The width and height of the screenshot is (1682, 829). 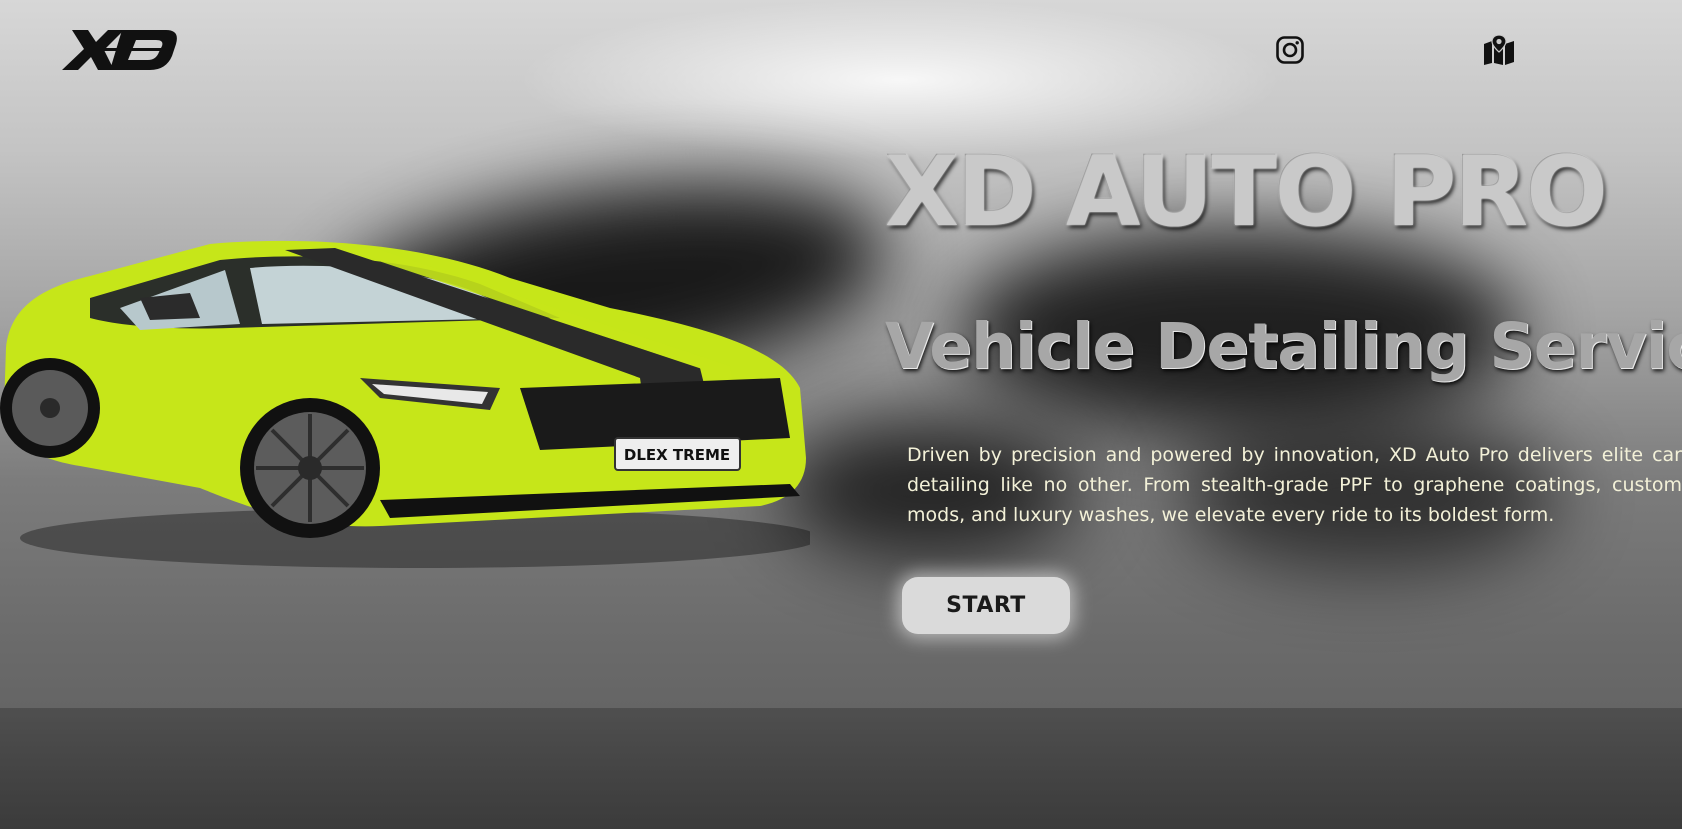 I want to click on start-button: START, so click(x=986, y=605).